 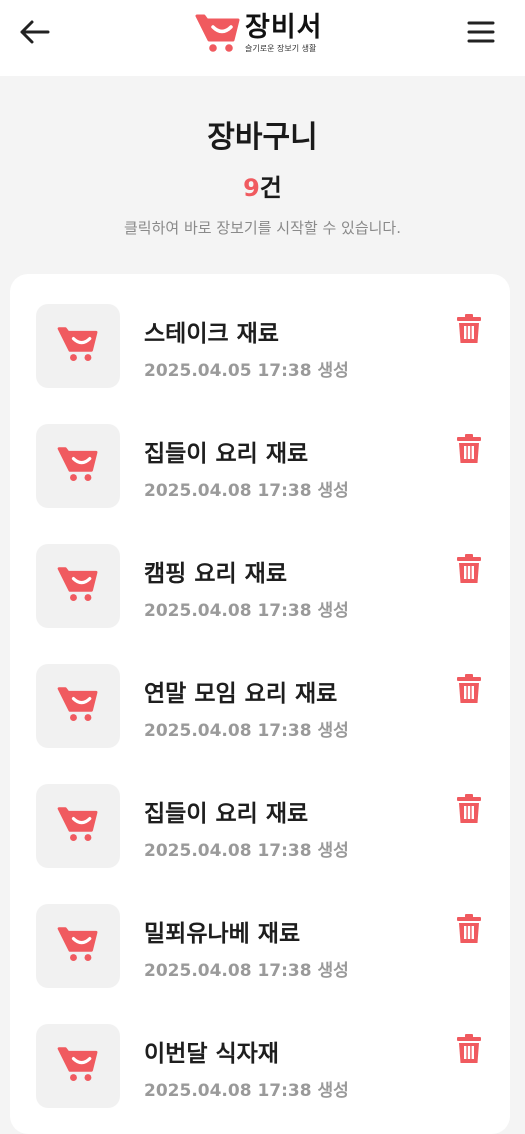 I want to click on app-header: 장비서 슬기로운 장보기 생활, so click(x=262, y=38).